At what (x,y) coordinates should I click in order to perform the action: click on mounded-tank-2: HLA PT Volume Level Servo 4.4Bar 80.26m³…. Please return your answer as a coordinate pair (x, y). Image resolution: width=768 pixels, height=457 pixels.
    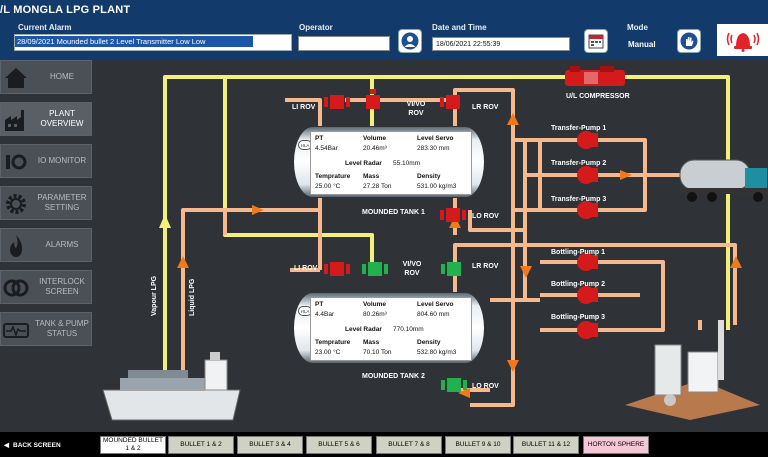
    Looking at the image, I should click on (389, 328).